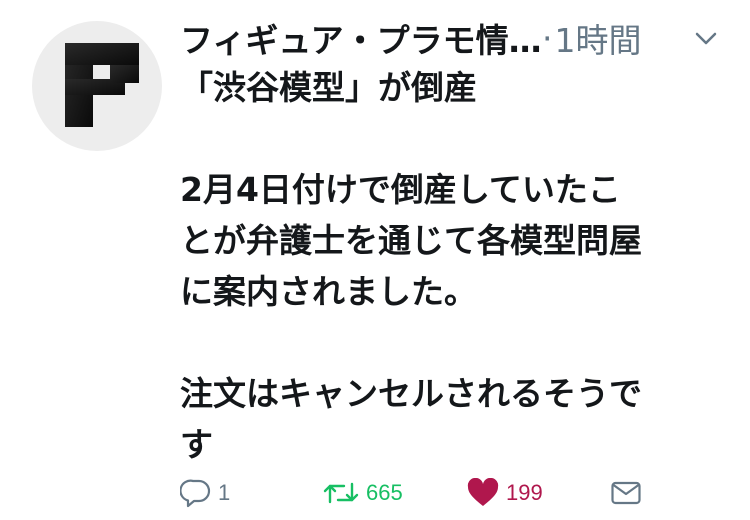 The height and width of the screenshot is (520, 750). Describe the element at coordinates (195, 493) in the screenshot. I see `reply-icon` at that location.